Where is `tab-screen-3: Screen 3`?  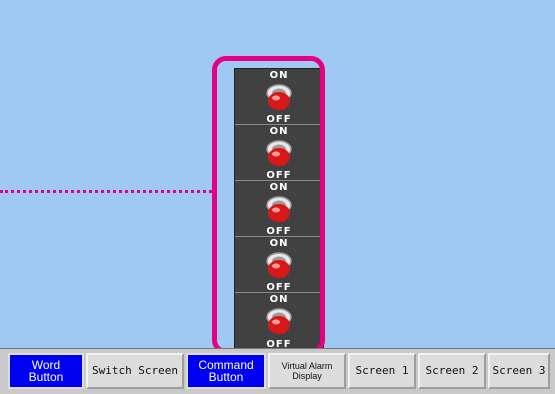
tab-screen-3: Screen 3 is located at coordinates (519, 371).